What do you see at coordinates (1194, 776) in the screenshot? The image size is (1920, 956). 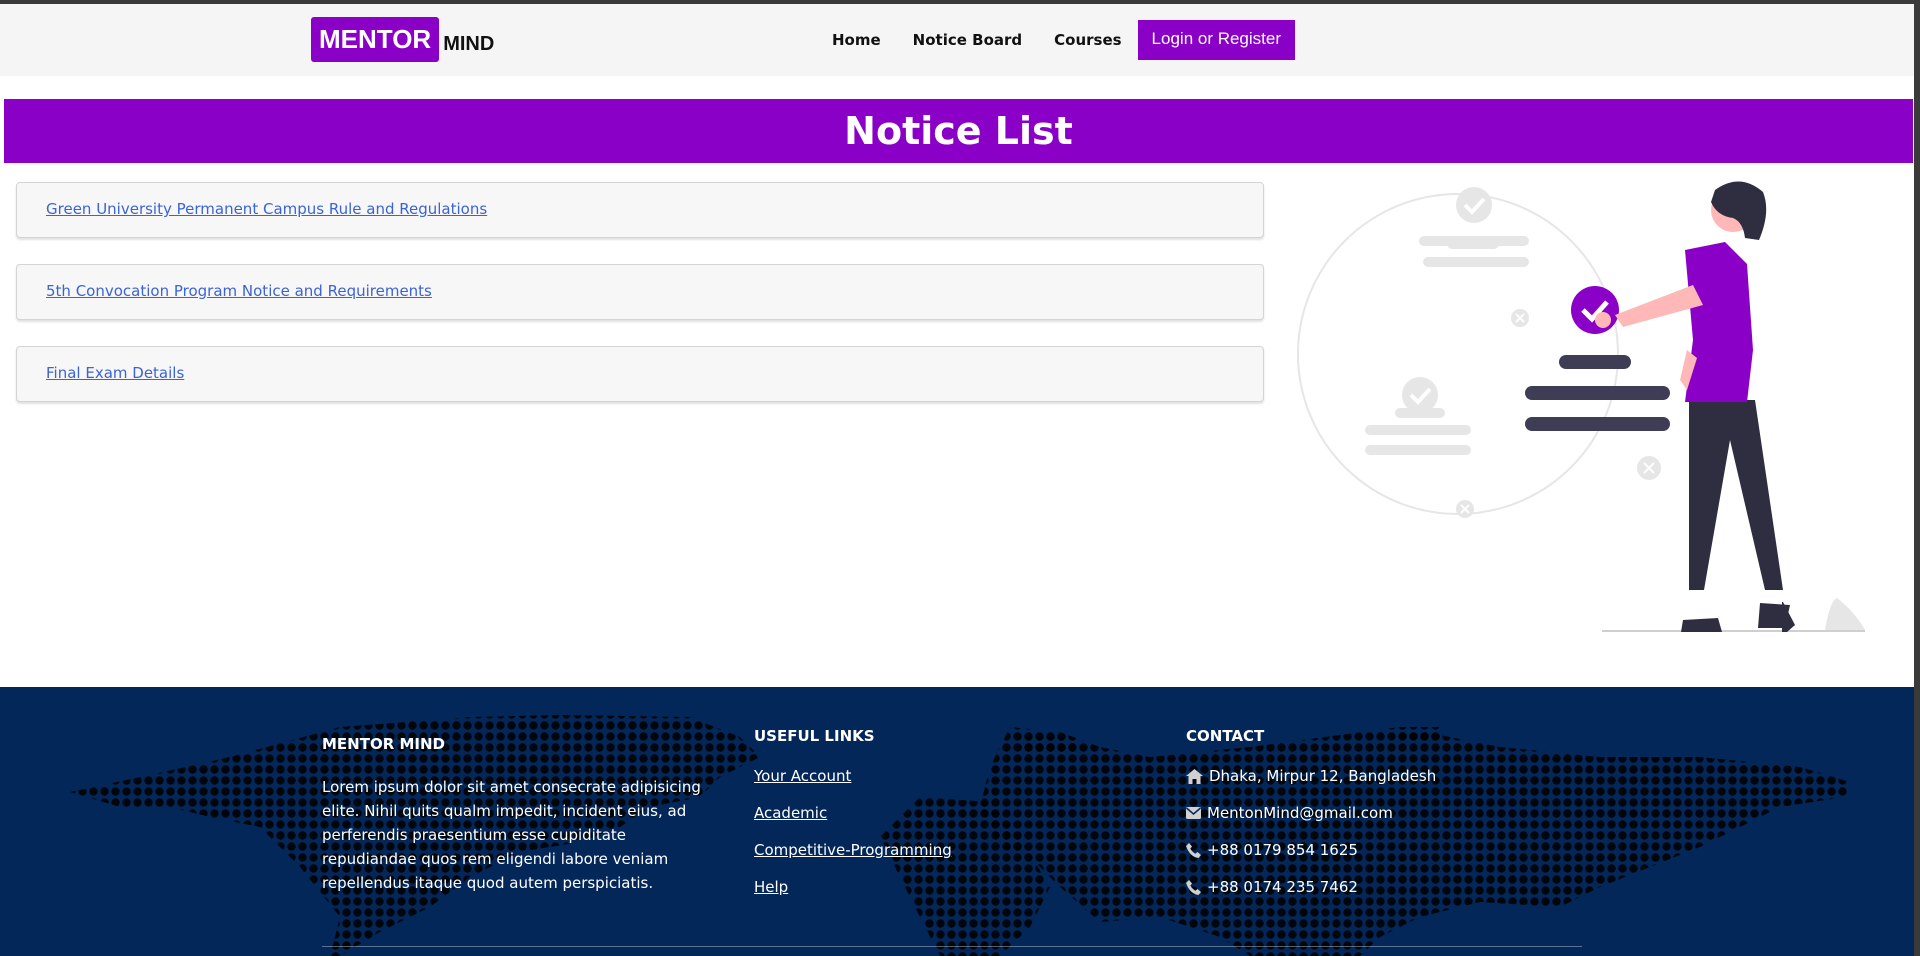 I see `home-icon` at bounding box center [1194, 776].